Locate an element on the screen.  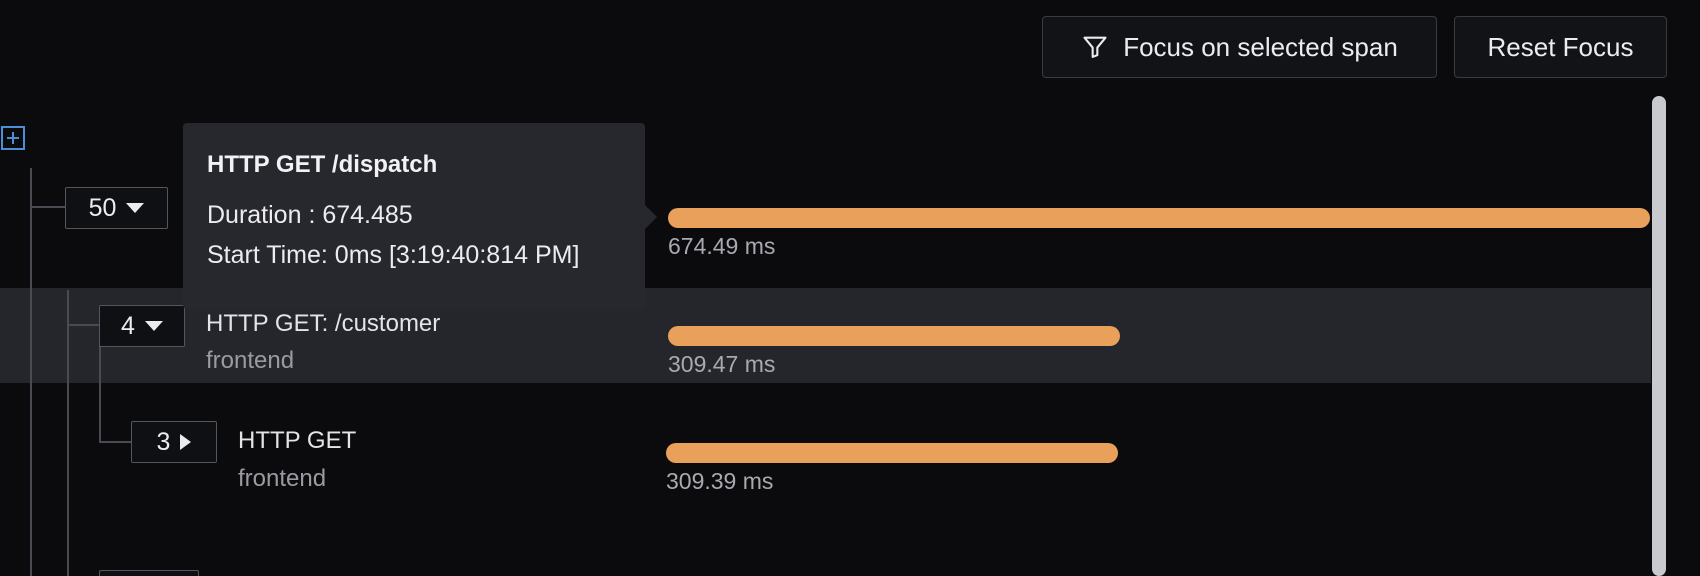
reset-button-label: Reset Focus is located at coordinates (1560, 46).